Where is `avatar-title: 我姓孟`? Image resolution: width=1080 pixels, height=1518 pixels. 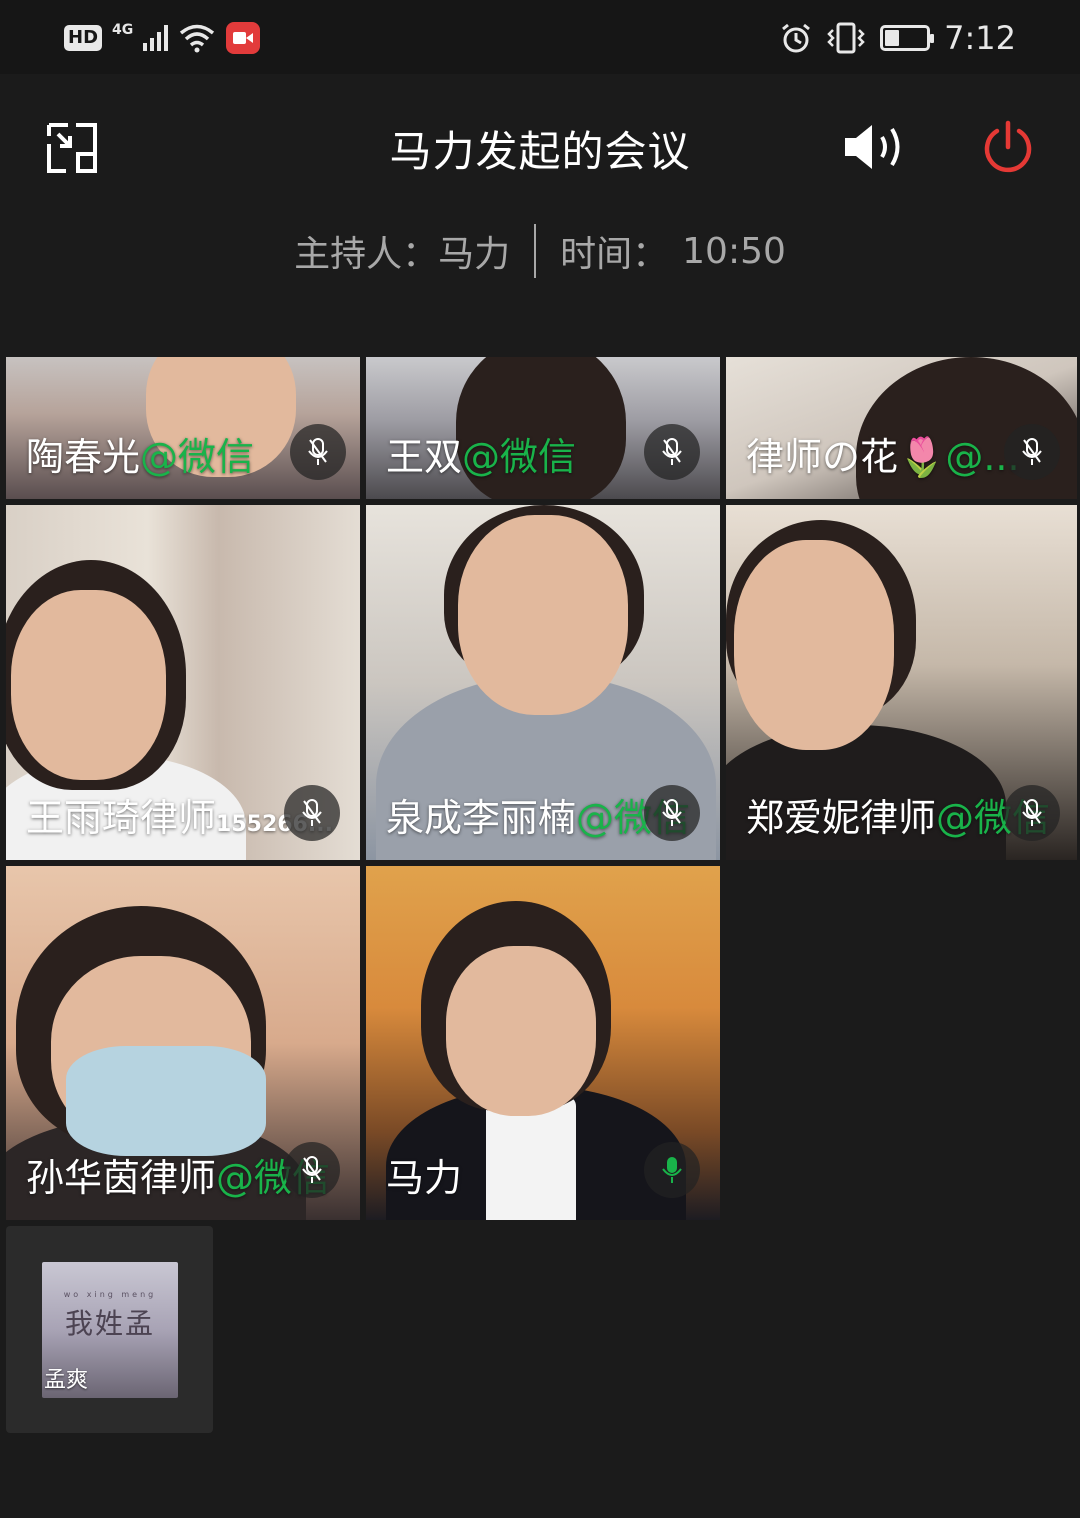 avatar-title: 我姓孟 is located at coordinates (109, 1323).